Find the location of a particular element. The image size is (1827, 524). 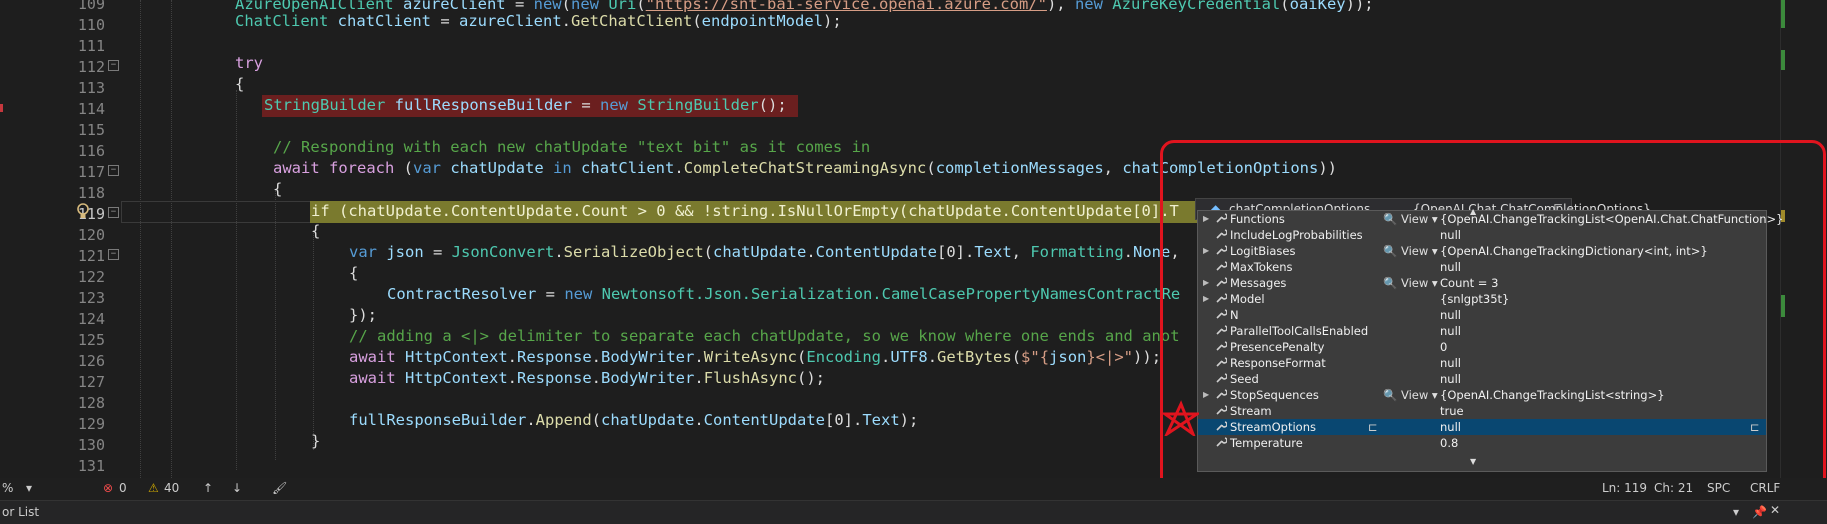

line-number: 123 is located at coordinates (91, 298).